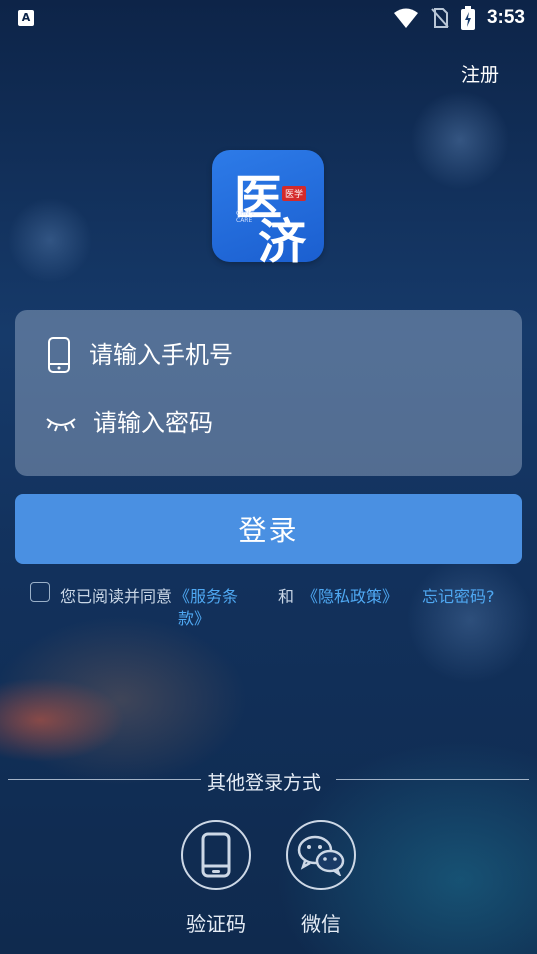 Image resolution: width=537 pixels, height=954 pixels. What do you see at coordinates (432, 779) in the screenshot?
I see `divider-right` at bounding box center [432, 779].